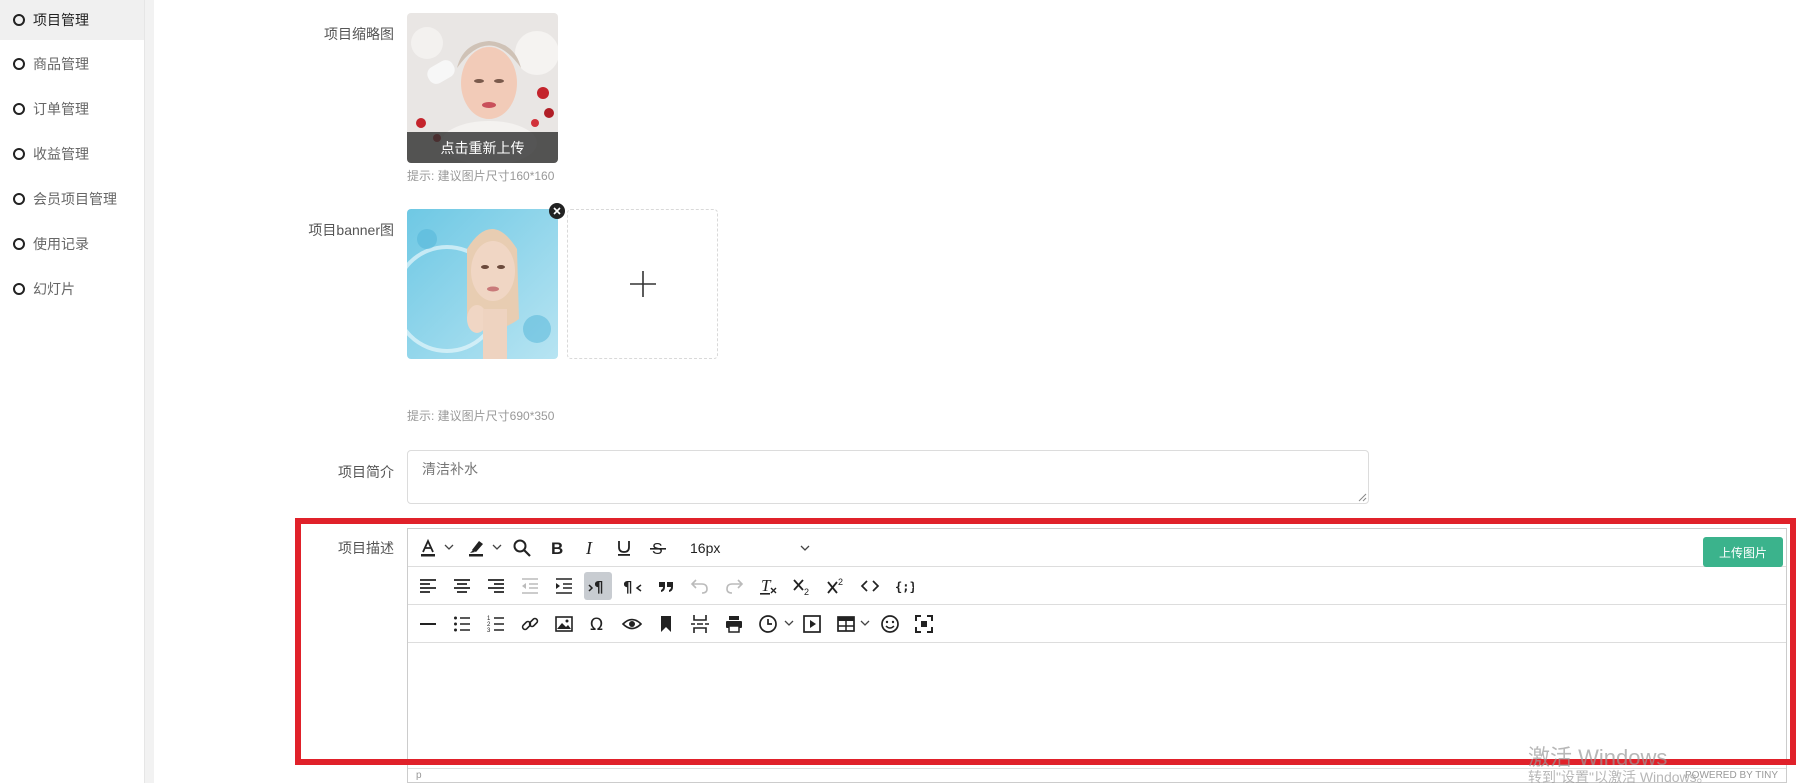  What do you see at coordinates (366, 548) in the screenshot?
I see `description-label: 项目描述` at bounding box center [366, 548].